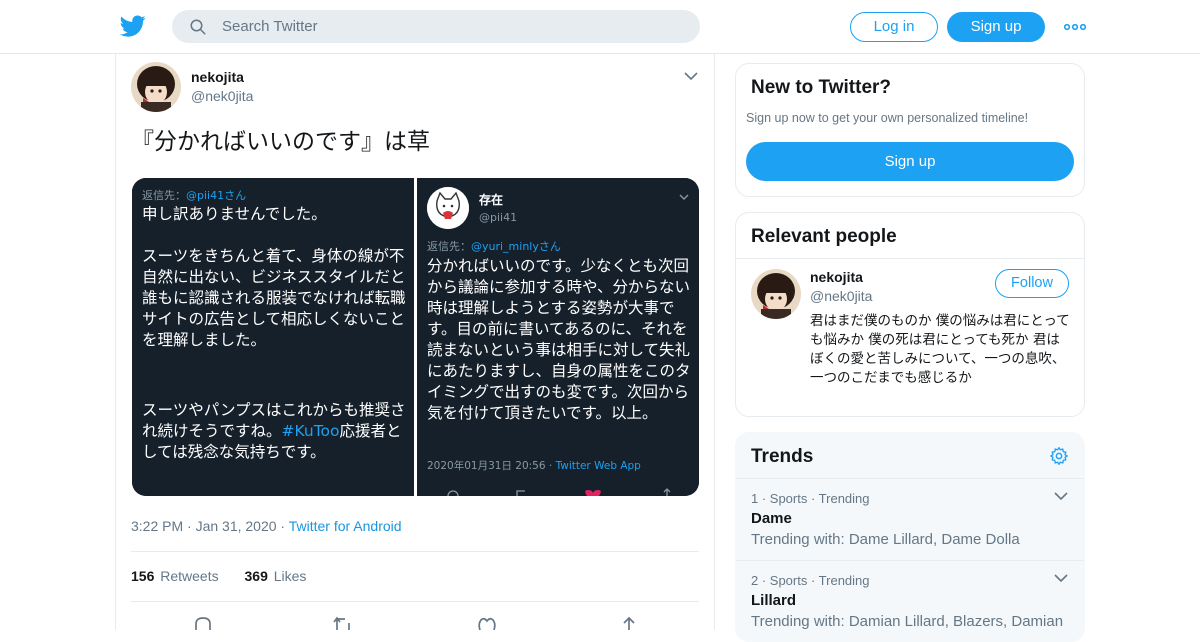 The height and width of the screenshot is (642, 1200). Describe the element at coordinates (910, 161) in the screenshot. I see `signup-button-large: Sign up` at that location.